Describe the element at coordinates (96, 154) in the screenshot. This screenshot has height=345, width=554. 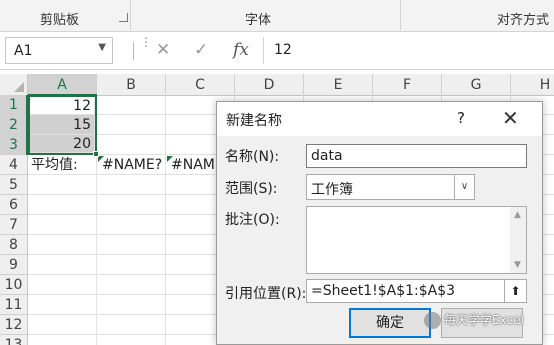
I see `fill-handle` at that location.